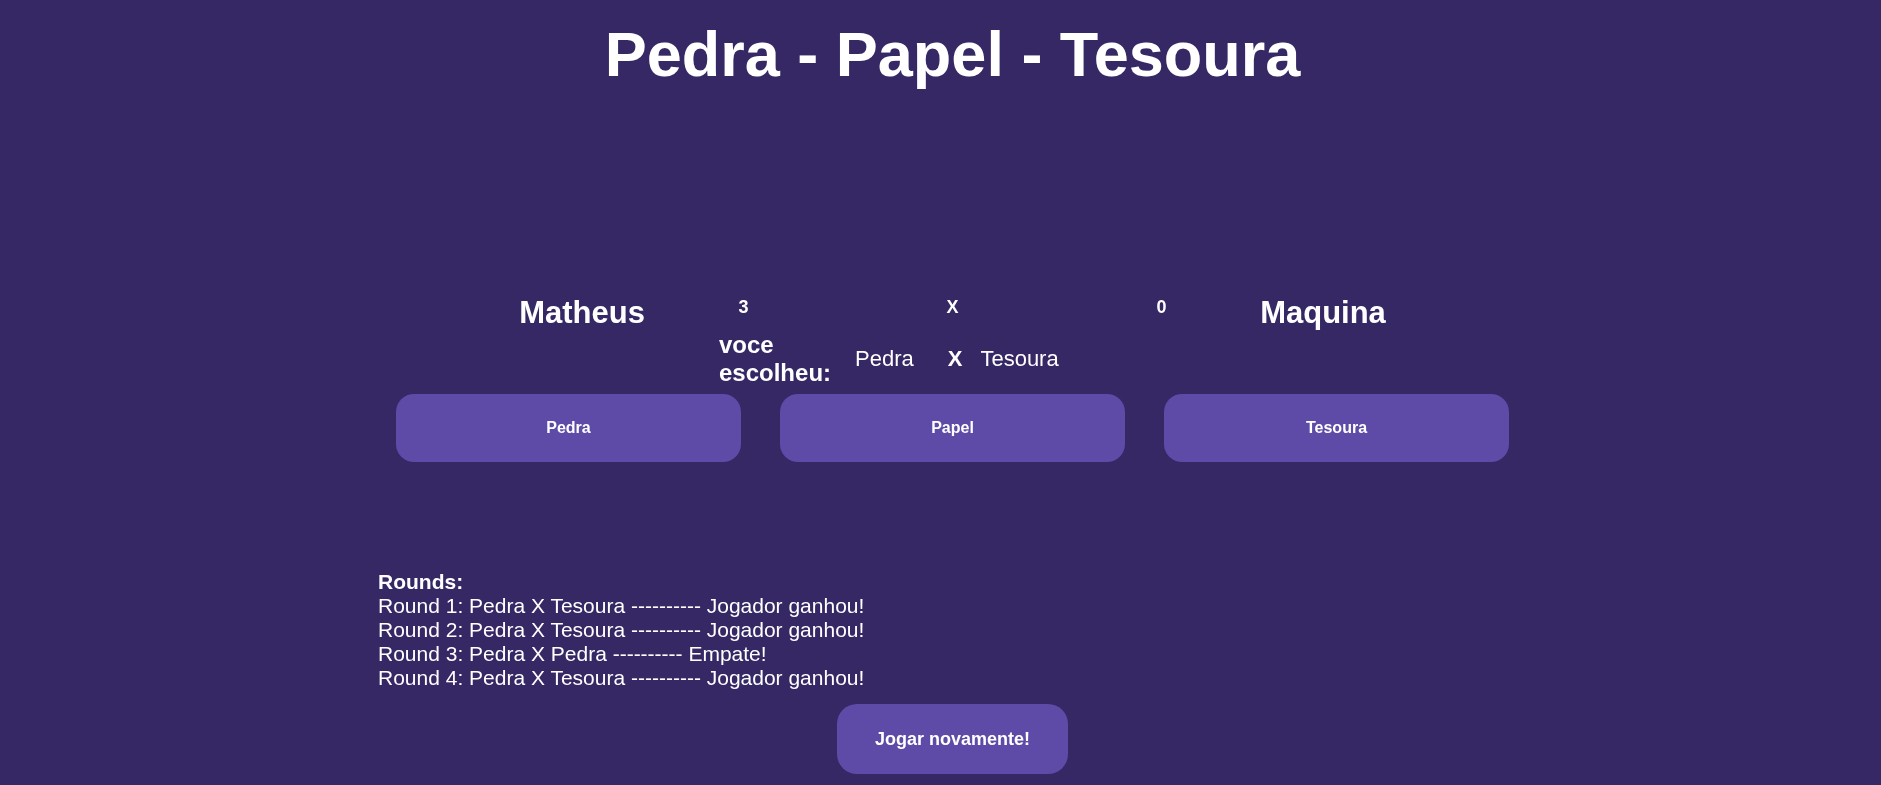  I want to click on round-entry: Round 3: Pedra X Pedra ---------- Empate!, so click(572, 654).